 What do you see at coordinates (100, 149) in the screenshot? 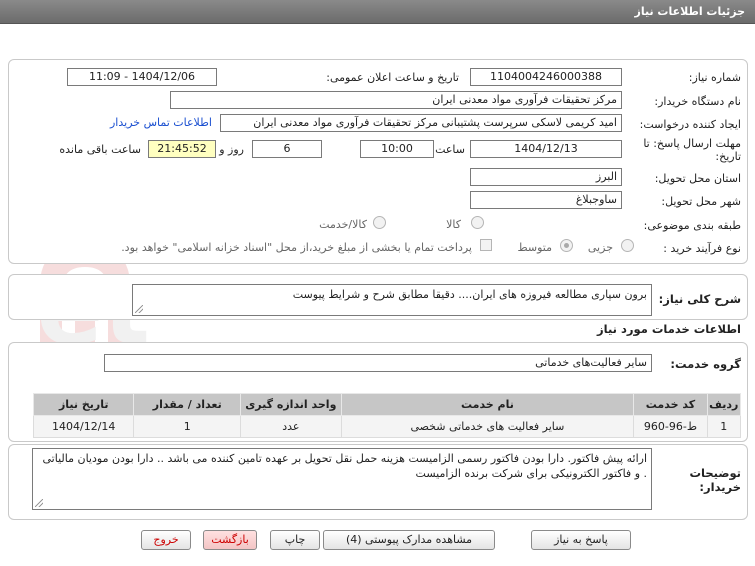
I see `remaining-time-label: ساعت باقی مانده` at bounding box center [100, 149].